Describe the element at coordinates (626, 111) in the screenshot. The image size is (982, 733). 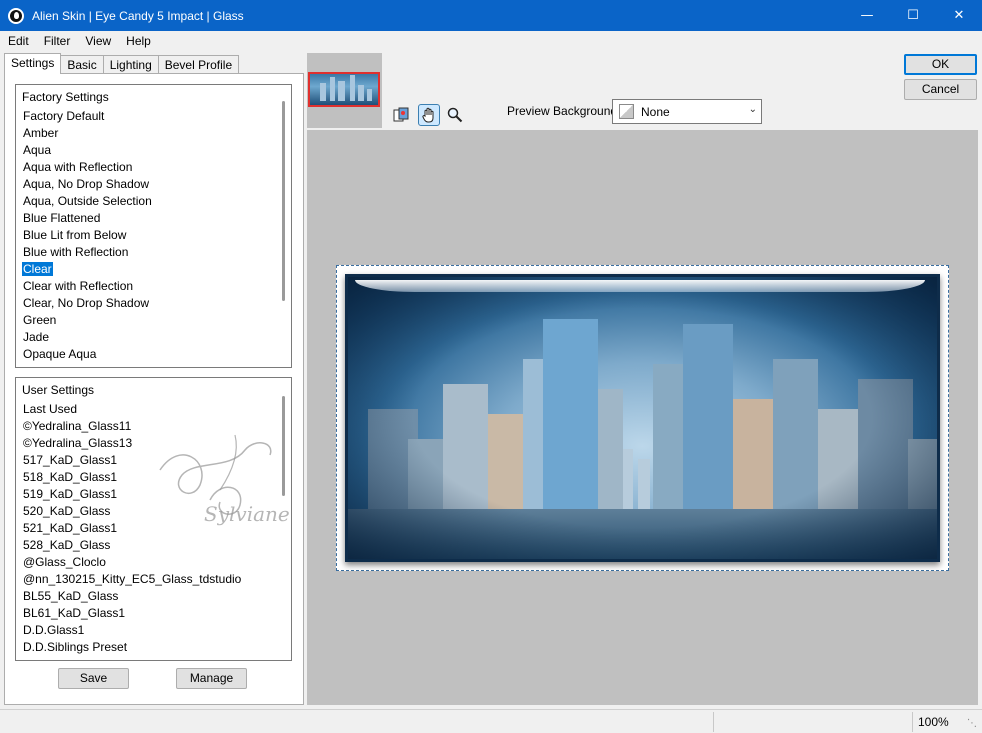
I see `background-swatch-icon` at that location.